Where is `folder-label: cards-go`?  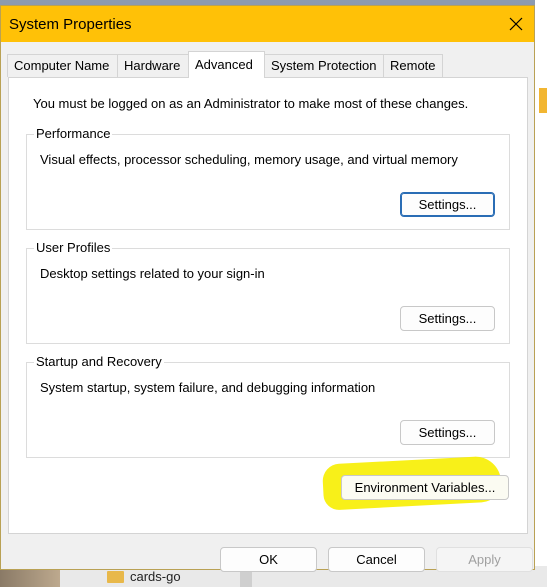
folder-label: cards-go is located at coordinates (155, 576).